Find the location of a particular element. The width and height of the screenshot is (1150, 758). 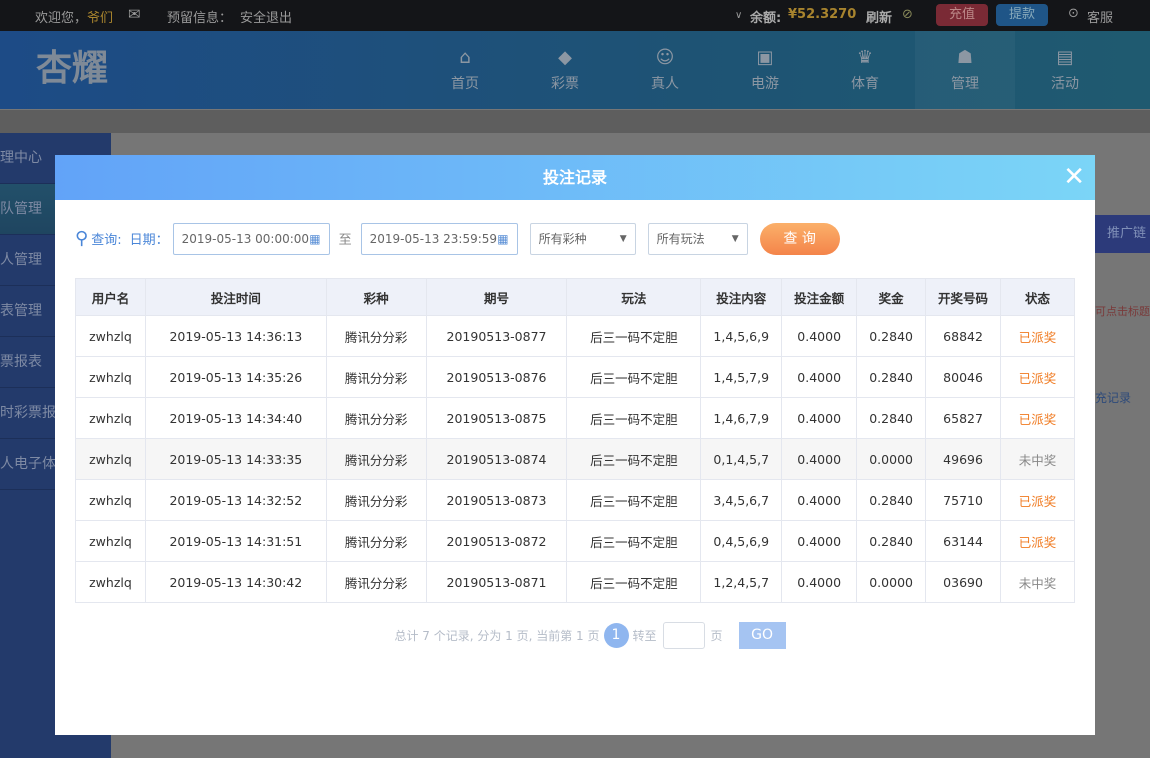

column-header: 投注时间 is located at coordinates (235, 297).